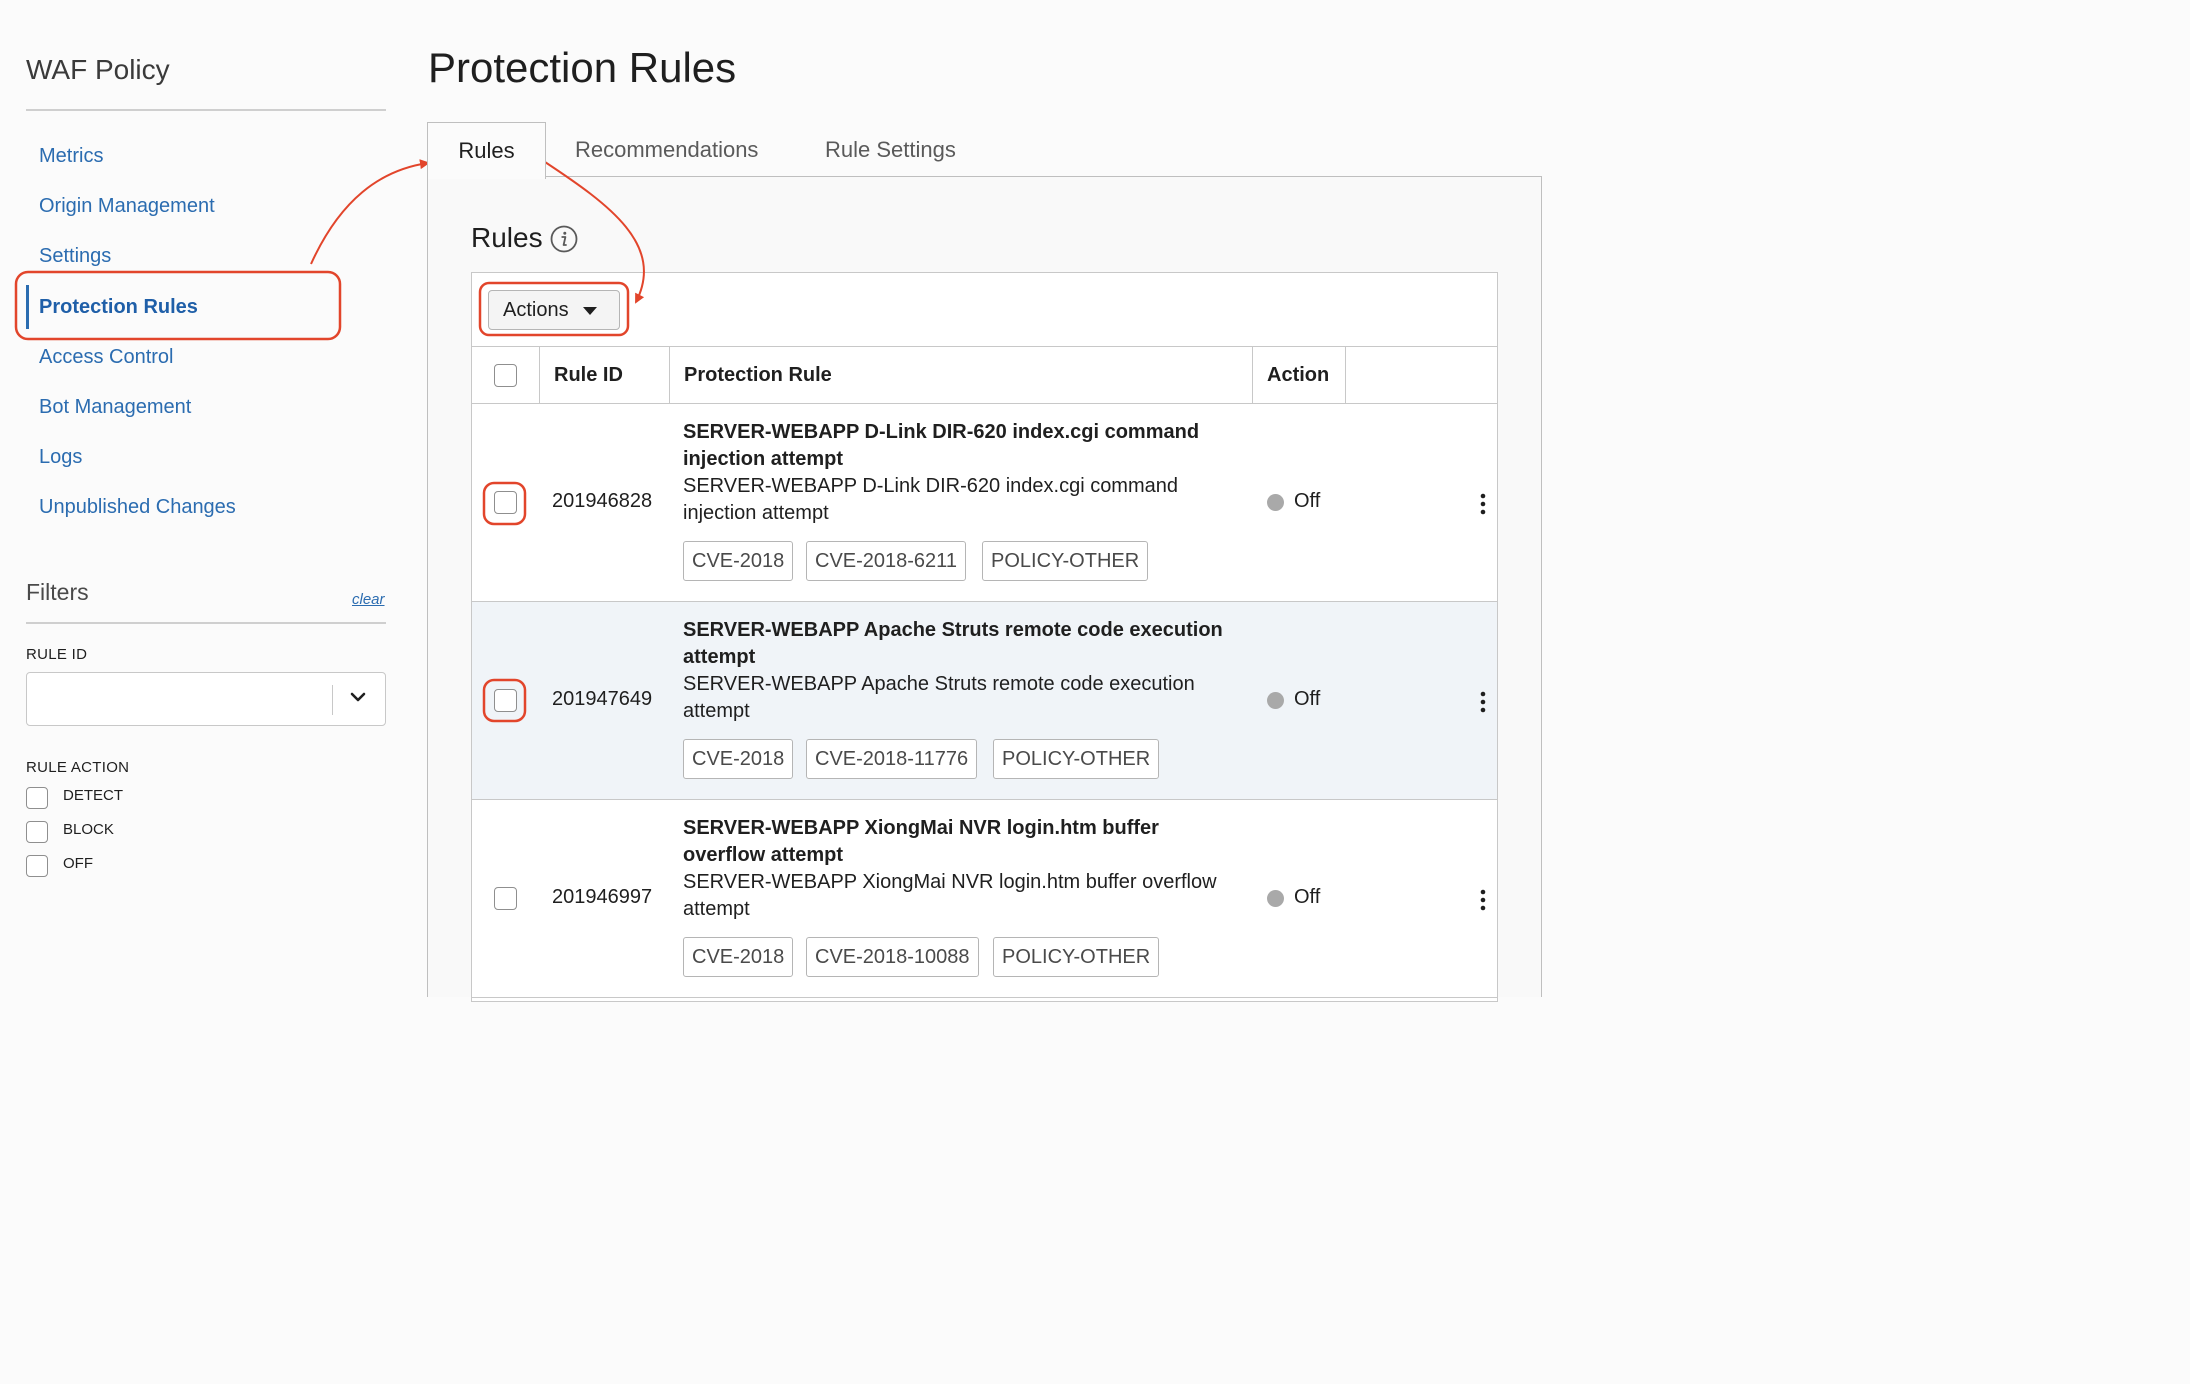  I want to click on filters-divider, so click(206, 623).